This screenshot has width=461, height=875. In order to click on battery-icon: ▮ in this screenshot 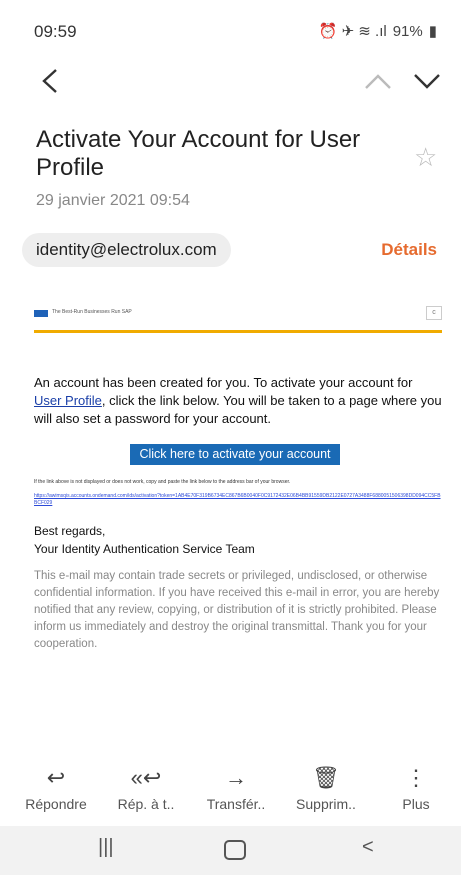, I will do `click(432, 31)`.